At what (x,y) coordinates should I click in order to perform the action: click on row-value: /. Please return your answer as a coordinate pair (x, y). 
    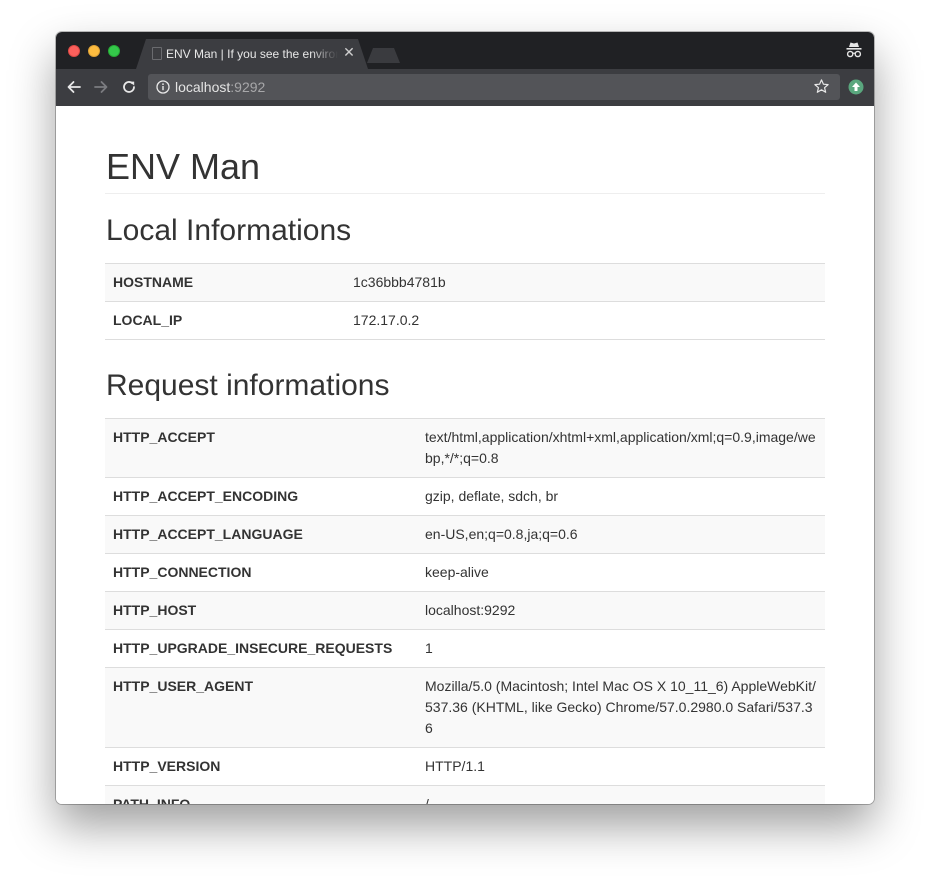
    Looking at the image, I should click on (621, 794).